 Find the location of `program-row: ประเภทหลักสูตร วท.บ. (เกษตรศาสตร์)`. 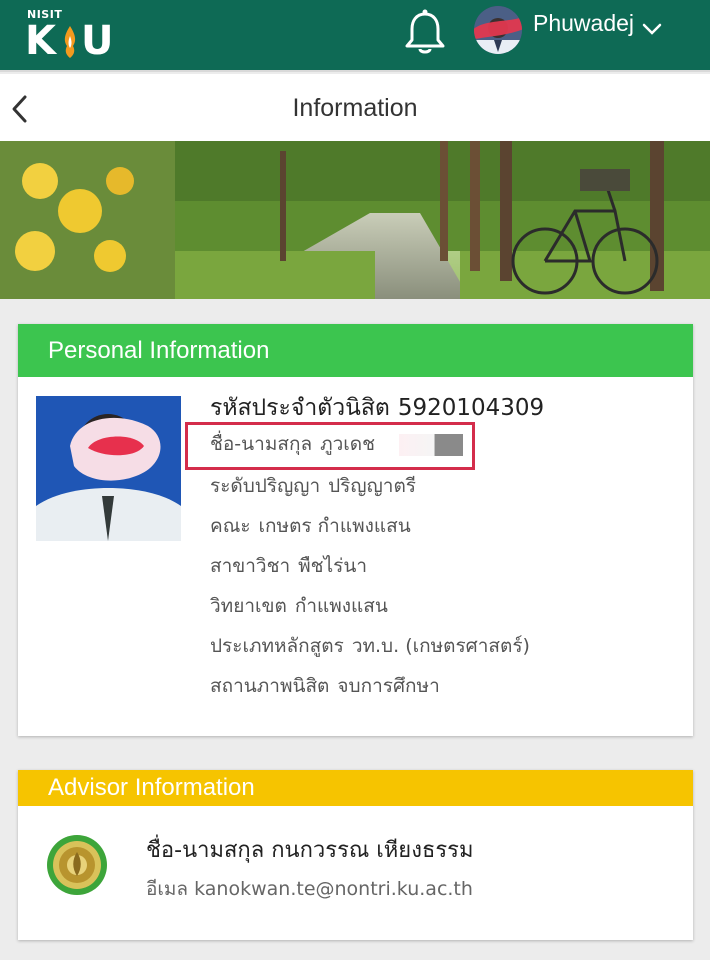

program-row: ประเภทหลักสูตร วท.บ. (เกษตรศาสตร์) is located at coordinates (377, 646).